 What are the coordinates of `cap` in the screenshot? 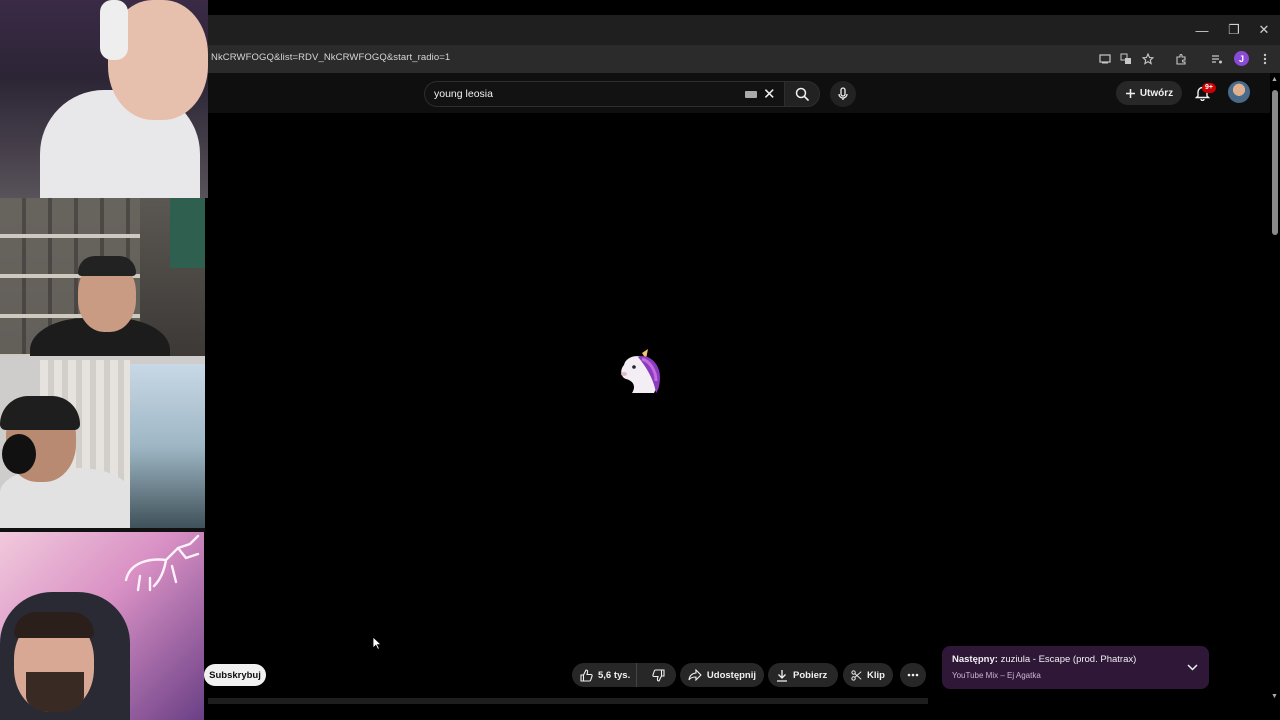 It's located at (40, 413).